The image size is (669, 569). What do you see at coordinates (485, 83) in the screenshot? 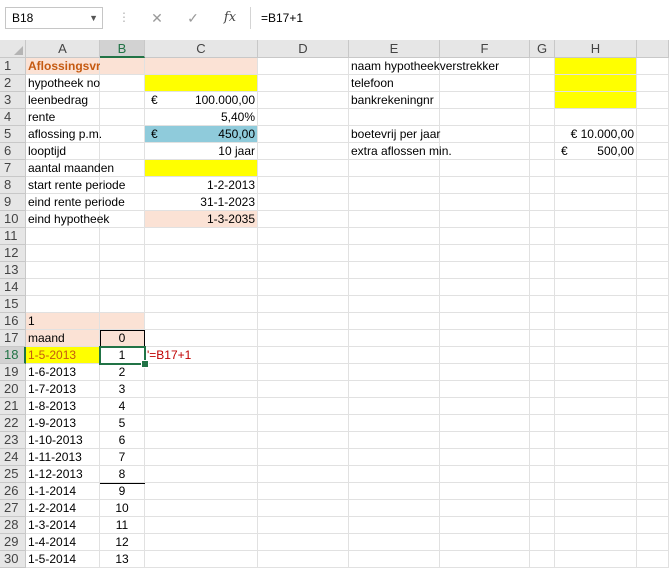
I see `cell-f2` at bounding box center [485, 83].